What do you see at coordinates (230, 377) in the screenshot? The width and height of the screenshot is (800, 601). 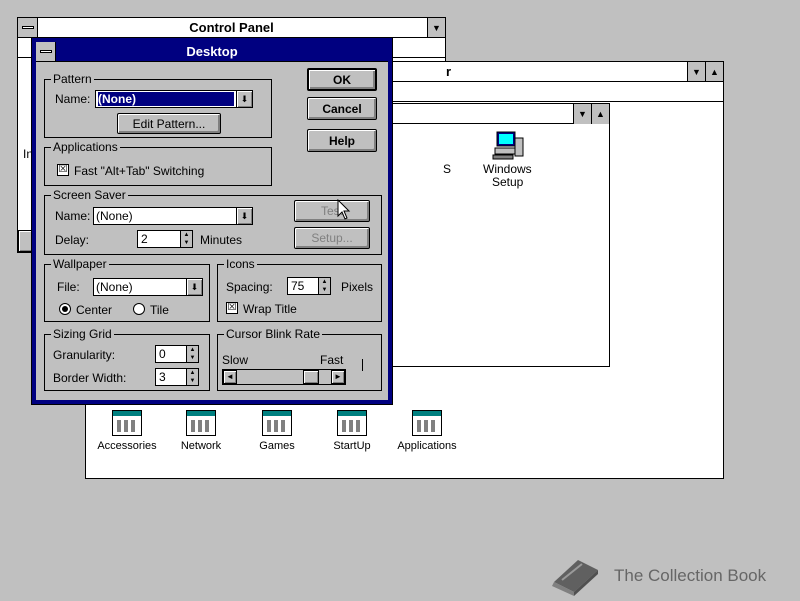 I see `scroll-left-arrow-icon: ◄` at bounding box center [230, 377].